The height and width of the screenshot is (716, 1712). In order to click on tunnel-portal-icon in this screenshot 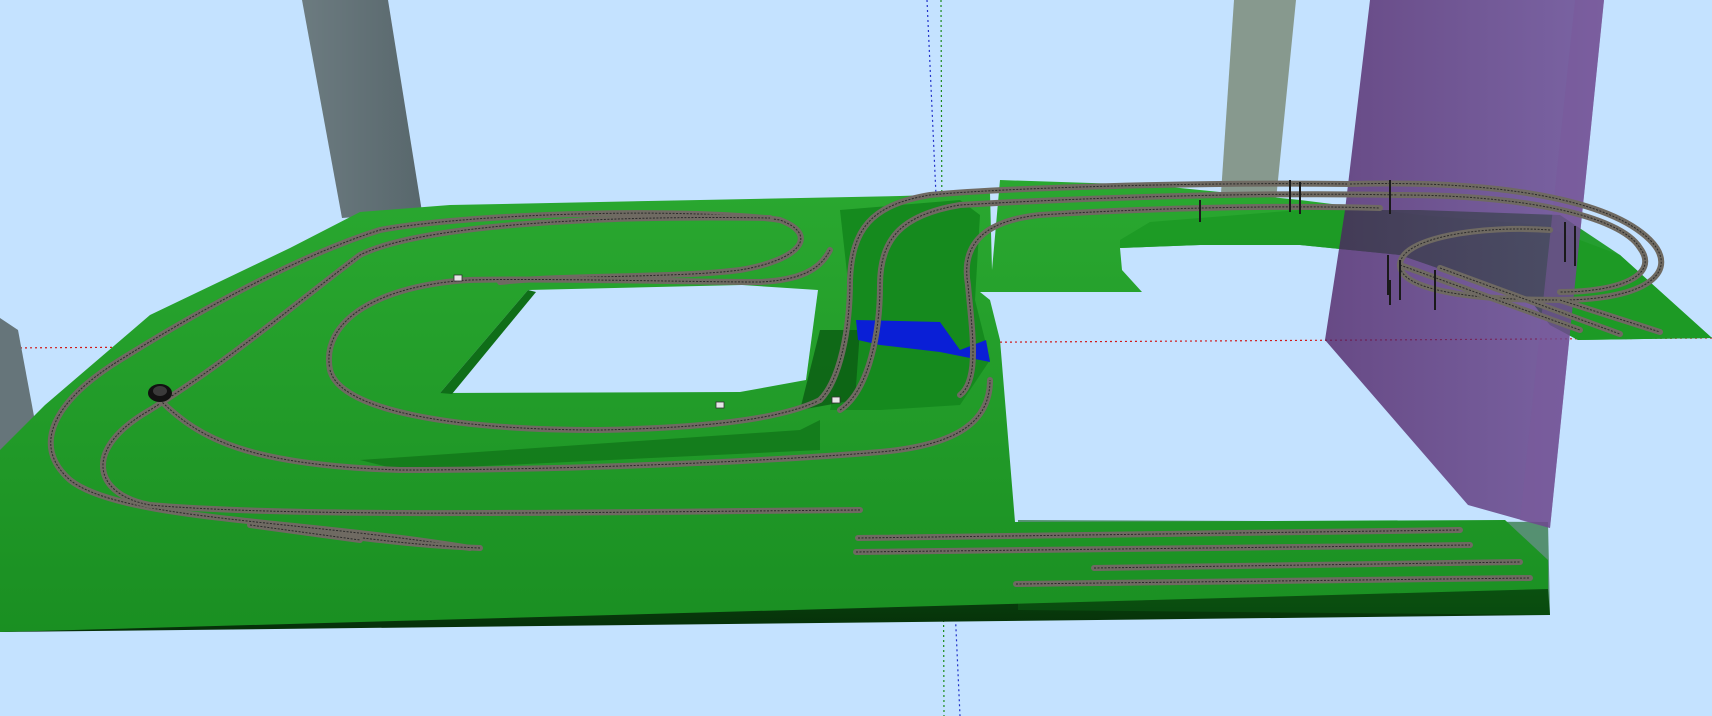, I will do `click(160, 393)`.